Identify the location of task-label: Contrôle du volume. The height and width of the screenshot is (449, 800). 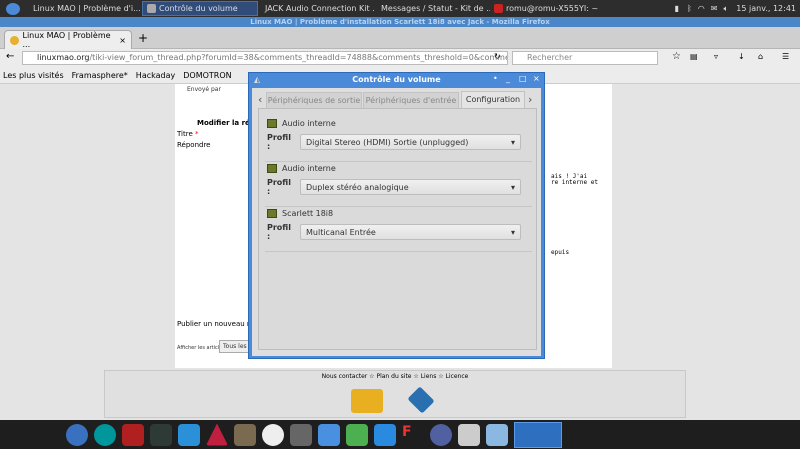
(198, 8).